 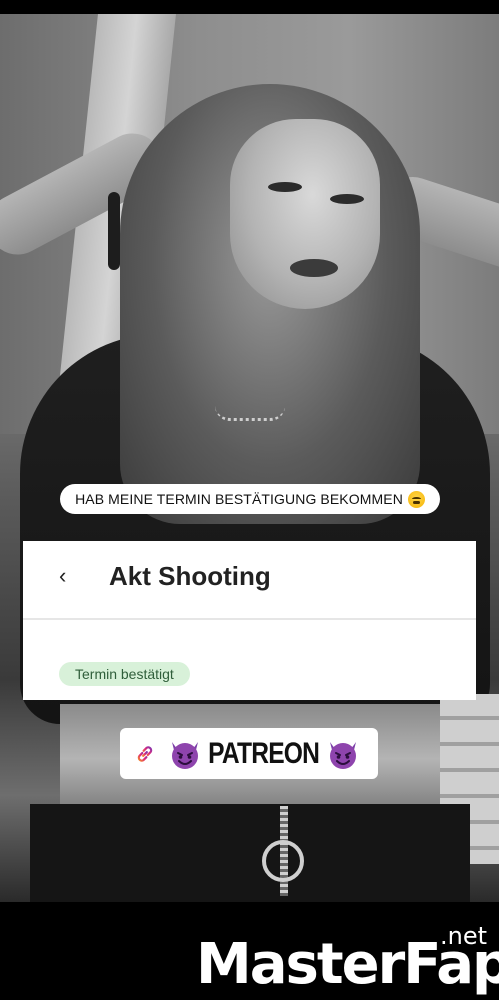 I want to click on link-icon, so click(x=145, y=753).